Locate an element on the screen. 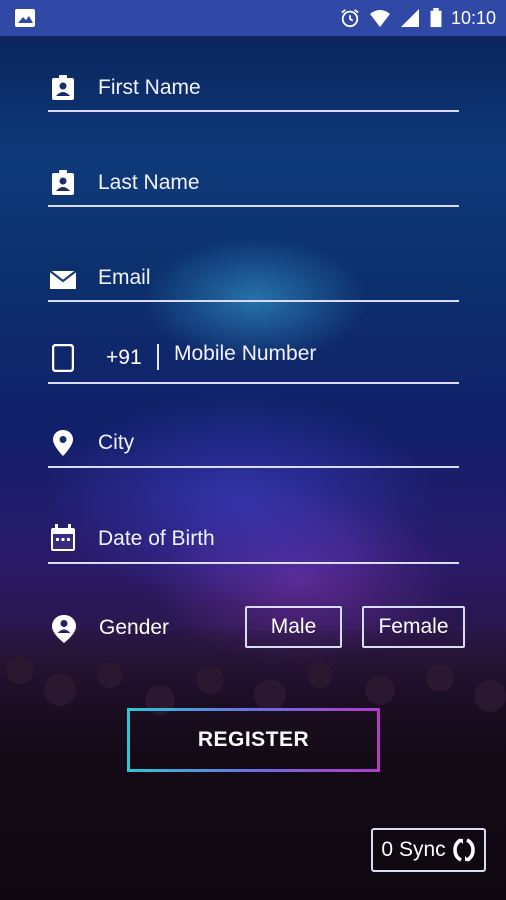 The height and width of the screenshot is (900, 506). first-name-placeholder: First Name is located at coordinates (149, 87).